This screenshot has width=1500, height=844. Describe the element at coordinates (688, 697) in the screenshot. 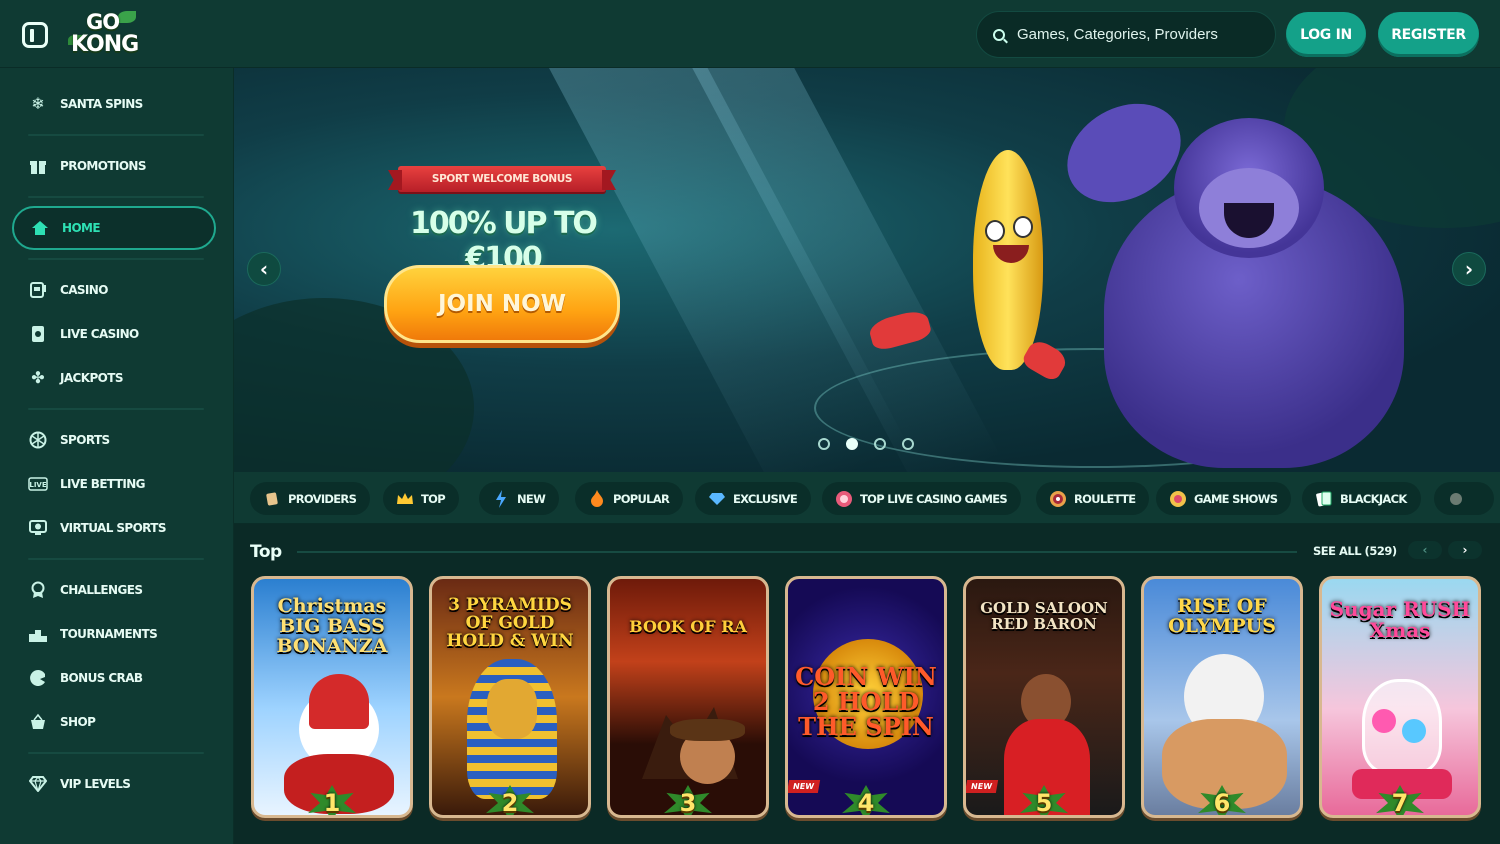

I see `game-card-book-of-ra: BOOK OF RA 3` at that location.